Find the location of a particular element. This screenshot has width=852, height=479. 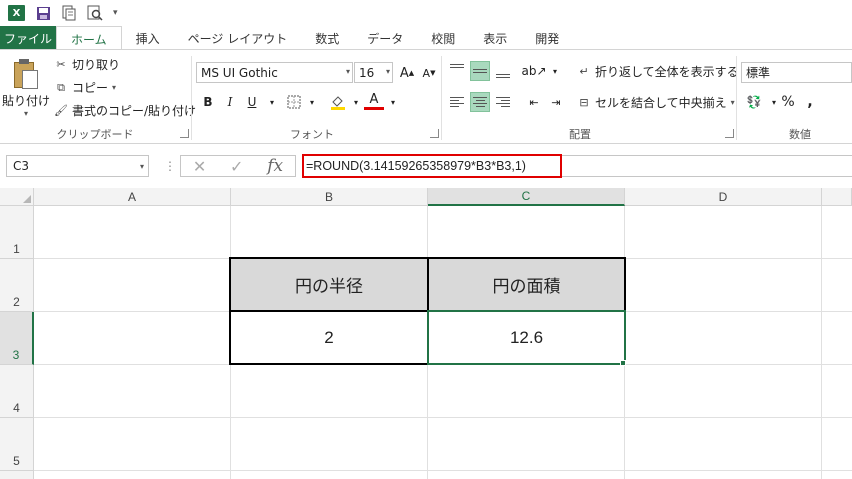

tab-home: ホーム is located at coordinates (89, 38).